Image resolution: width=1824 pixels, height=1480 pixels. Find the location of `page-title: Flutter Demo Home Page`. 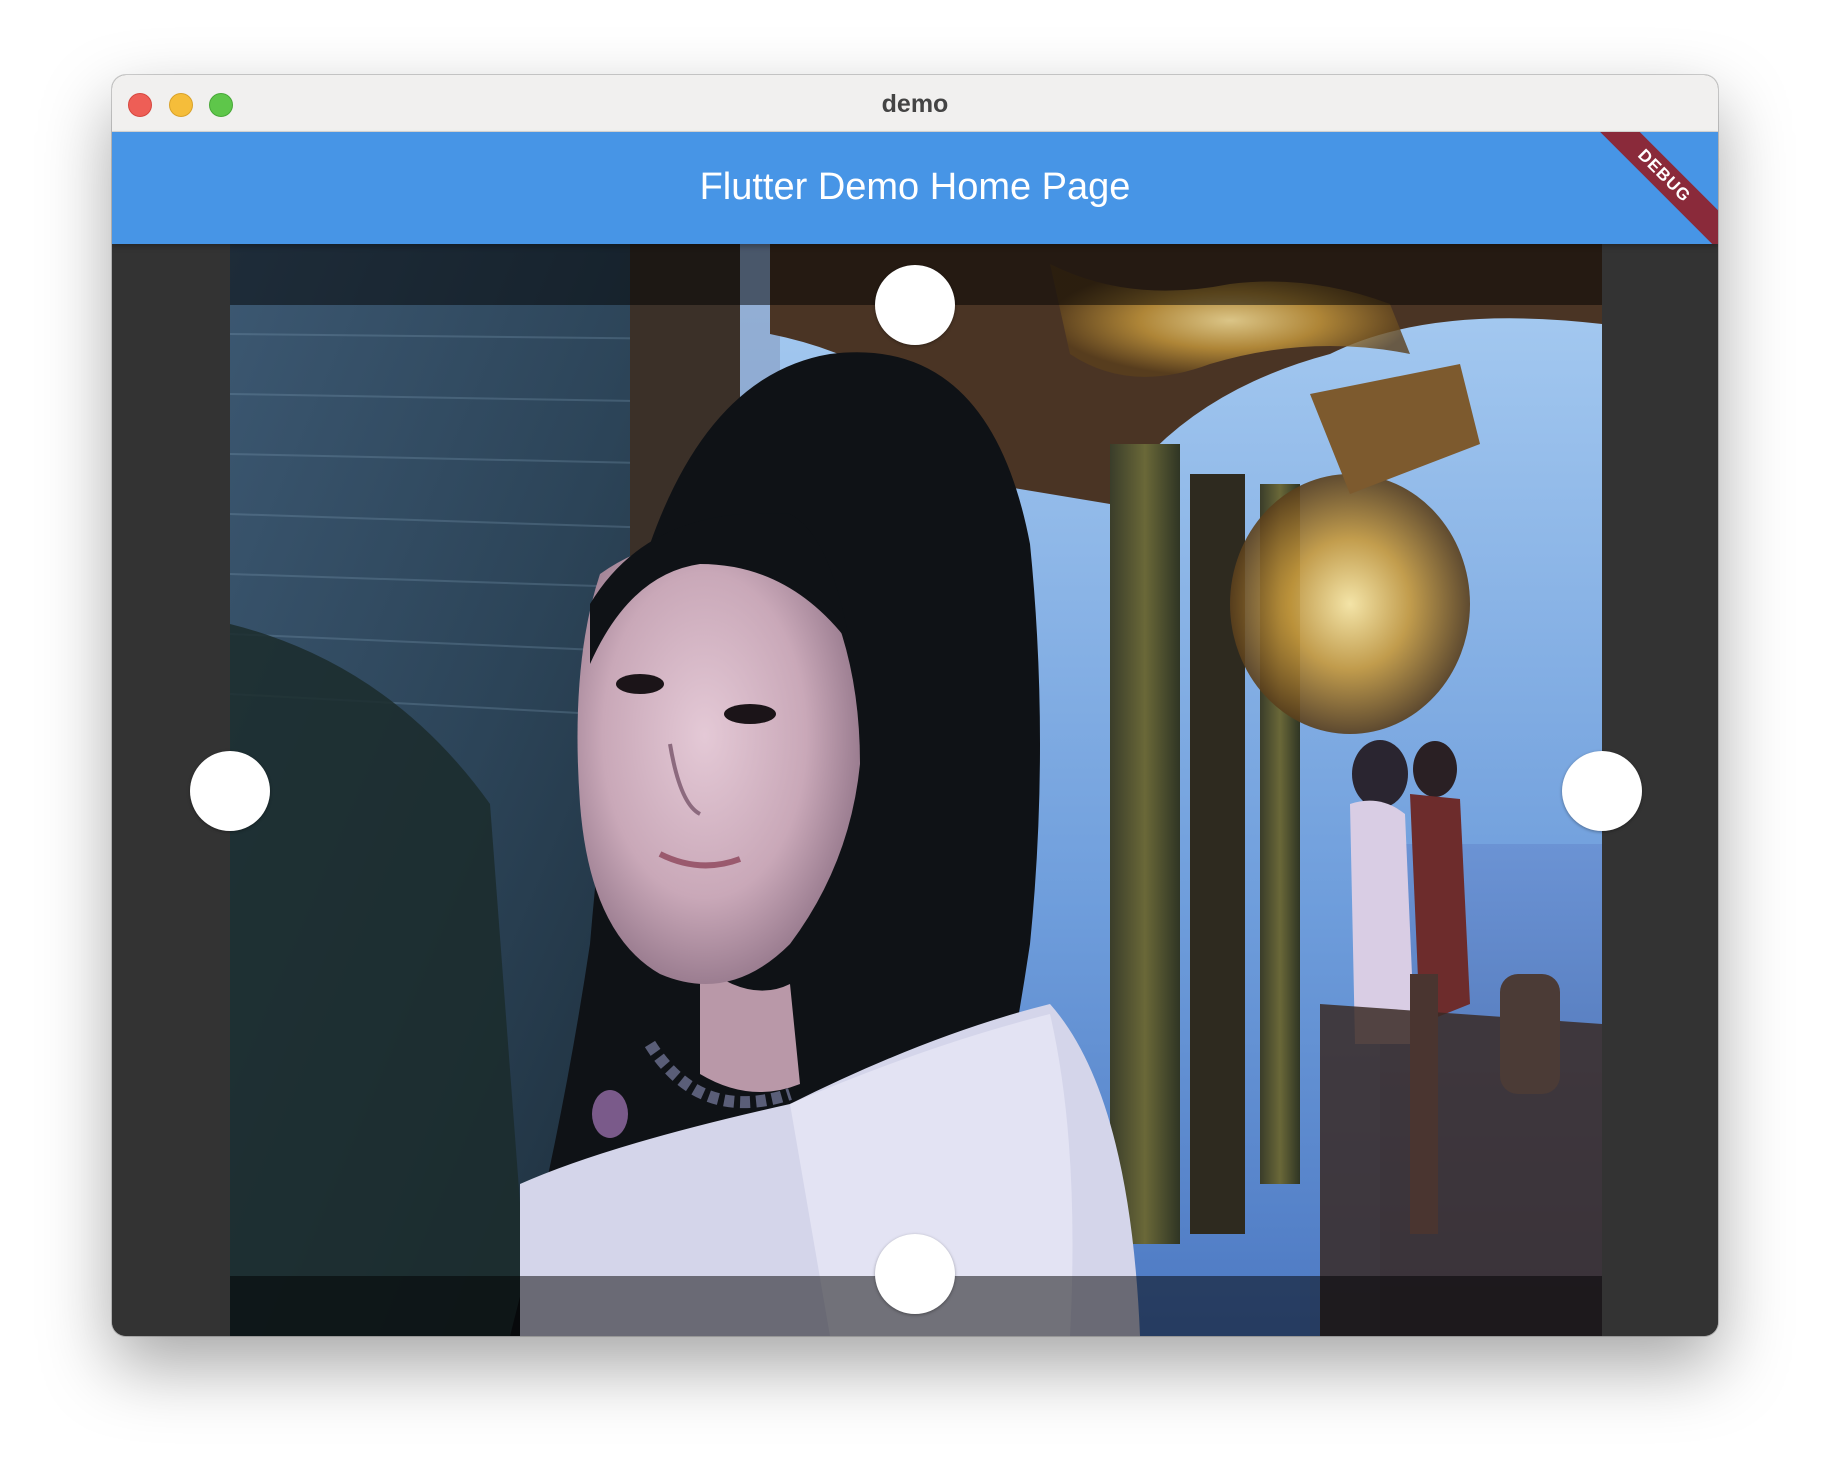

page-title: Flutter Demo Home Page is located at coordinates (915, 187).